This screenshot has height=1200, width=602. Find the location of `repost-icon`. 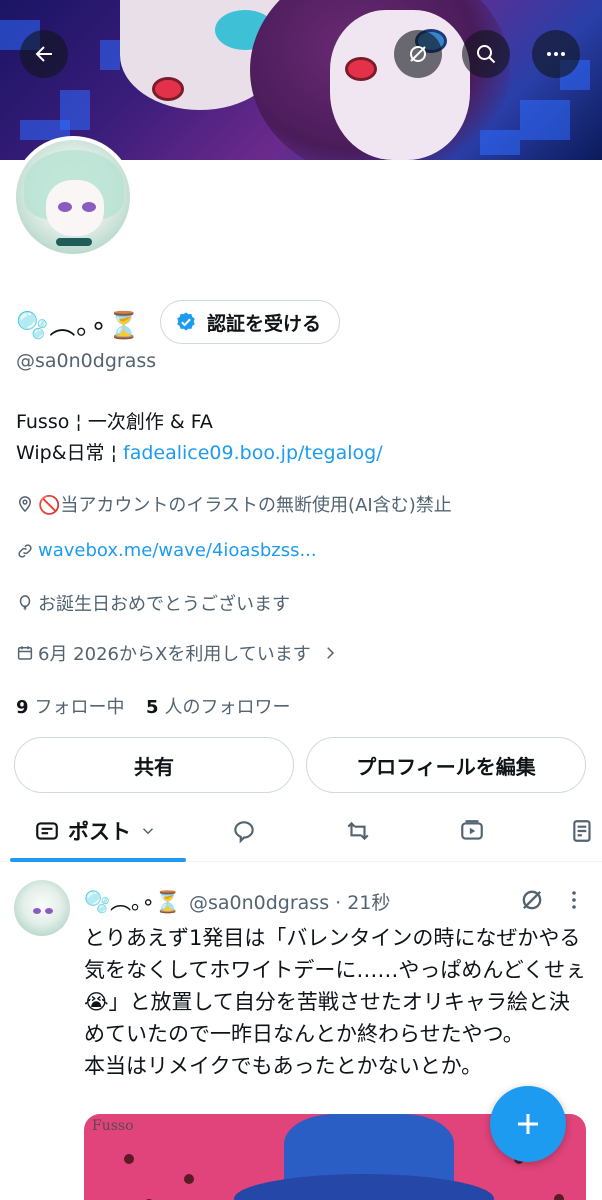

repost-icon is located at coordinates (358, 831).